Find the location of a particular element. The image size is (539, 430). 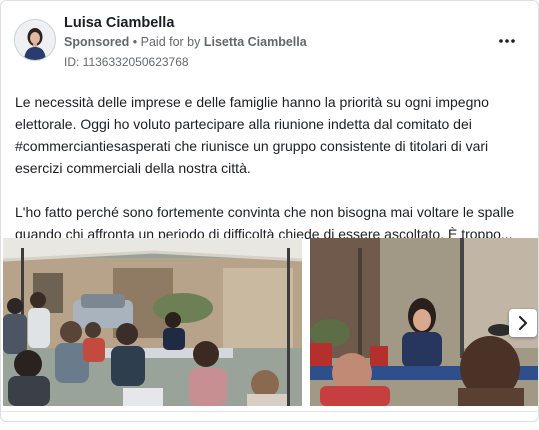

ad-id: ID: 1136332050623768 is located at coordinates (126, 62).